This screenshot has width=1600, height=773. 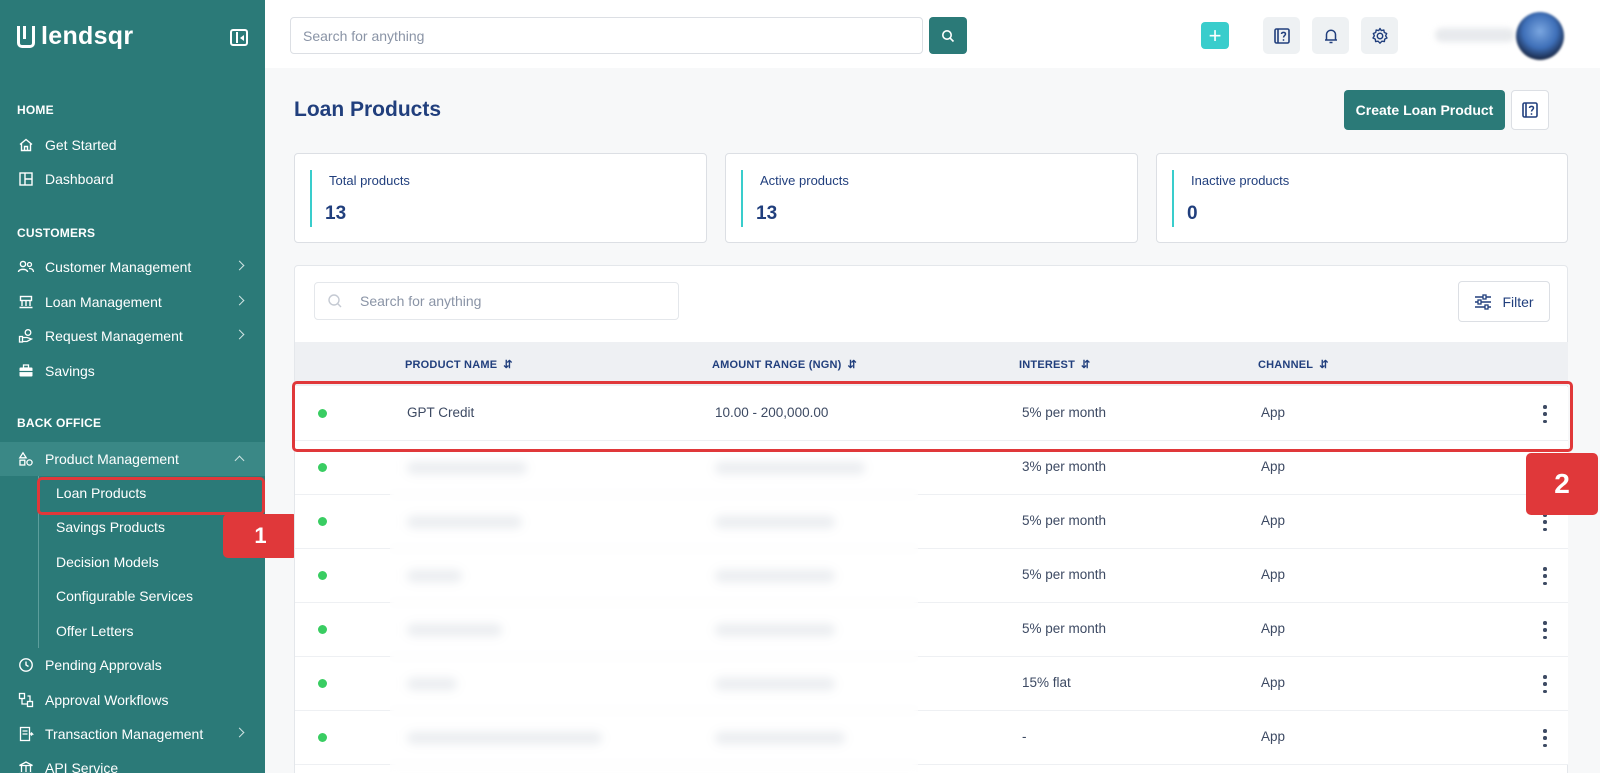 I want to click on stat-card-total-products: Total products 13, so click(x=500, y=198).